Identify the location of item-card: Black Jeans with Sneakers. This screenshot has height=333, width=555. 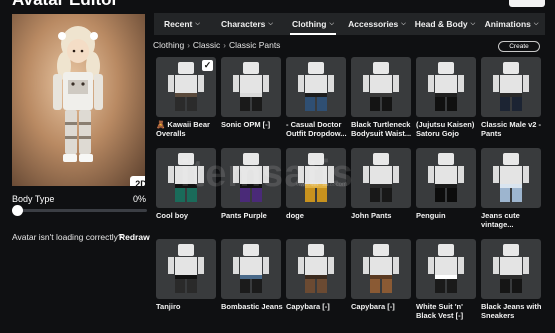
(511, 279).